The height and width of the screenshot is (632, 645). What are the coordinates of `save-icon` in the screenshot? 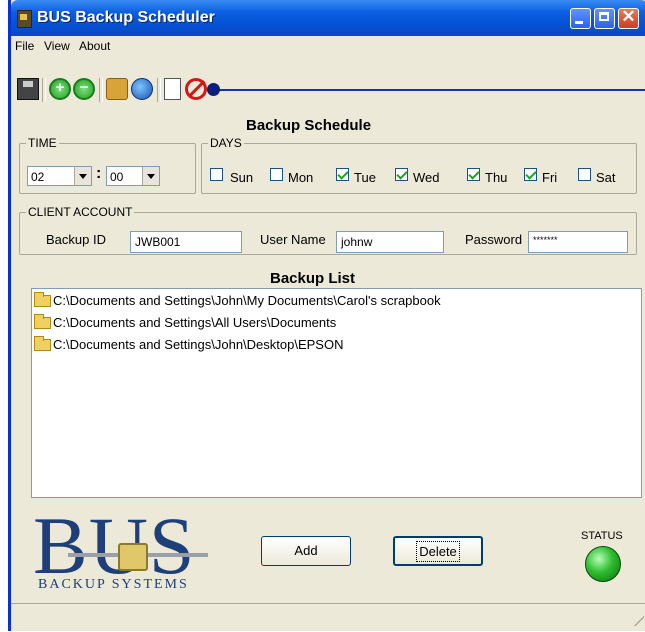 It's located at (28, 89).